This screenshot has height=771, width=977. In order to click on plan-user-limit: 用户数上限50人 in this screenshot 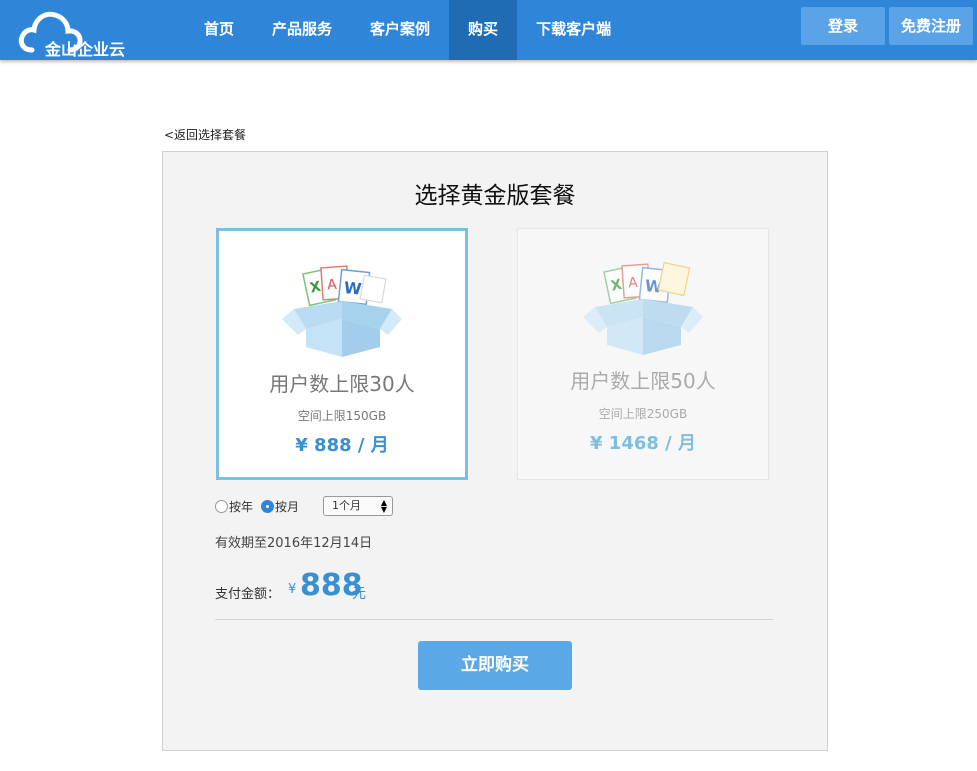, I will do `click(643, 381)`.